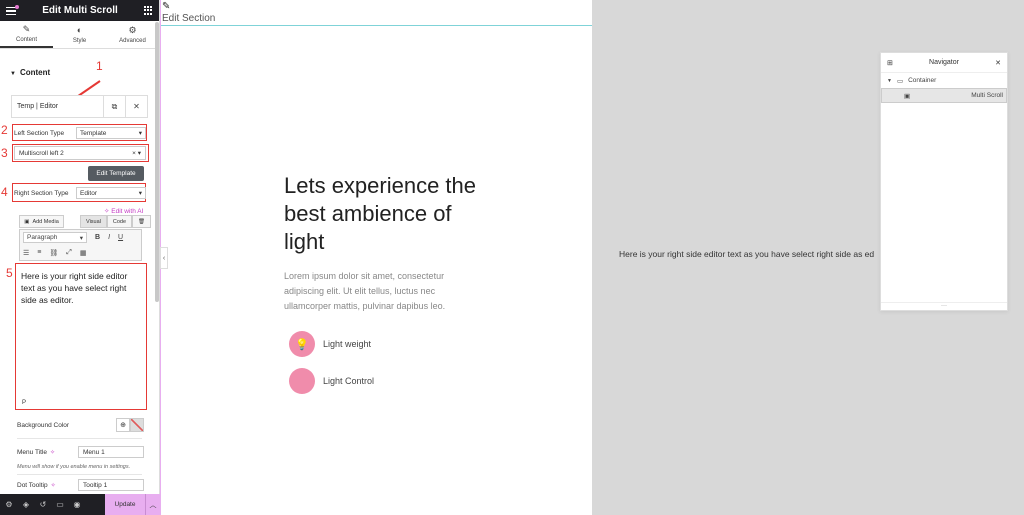 The width and height of the screenshot is (1024, 515). Describe the element at coordinates (111, 133) in the screenshot. I see `left-section-type-select: Template ▾` at that location.